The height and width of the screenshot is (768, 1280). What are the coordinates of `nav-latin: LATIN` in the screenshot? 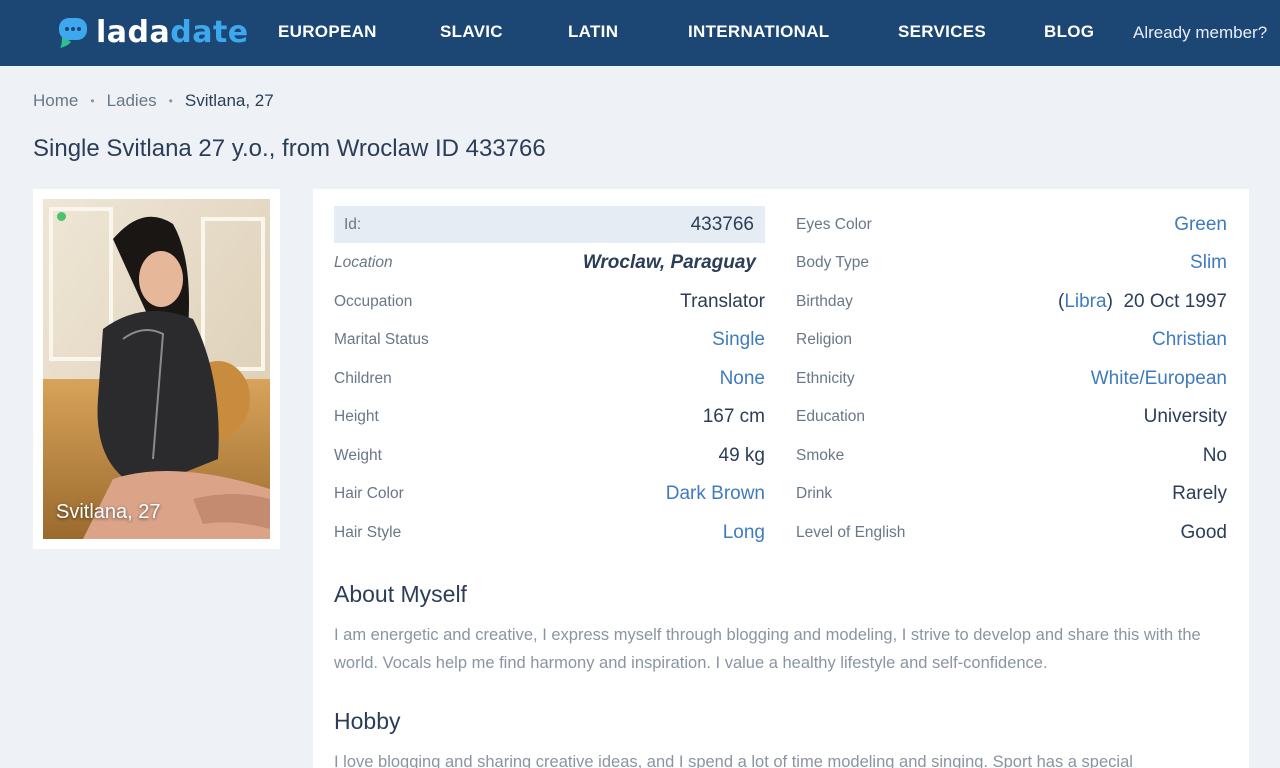 It's located at (593, 32).